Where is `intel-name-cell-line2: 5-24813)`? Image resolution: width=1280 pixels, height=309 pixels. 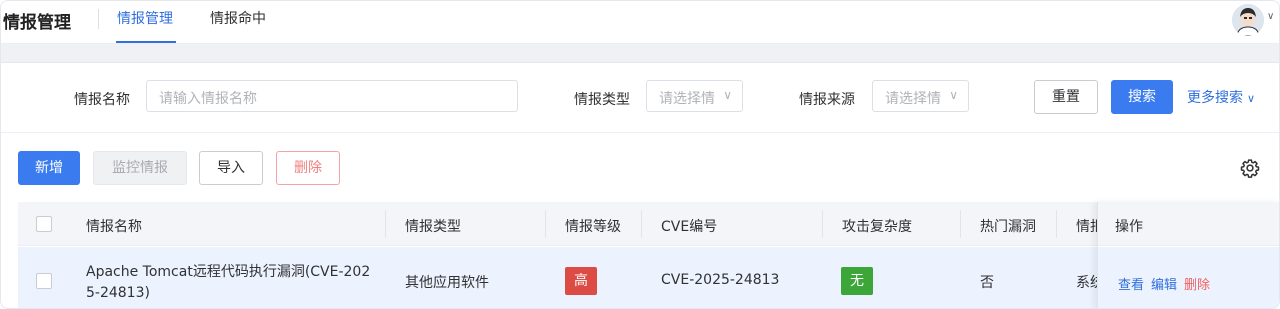 intel-name-cell-line2: 5-24813) is located at coordinates (118, 293).